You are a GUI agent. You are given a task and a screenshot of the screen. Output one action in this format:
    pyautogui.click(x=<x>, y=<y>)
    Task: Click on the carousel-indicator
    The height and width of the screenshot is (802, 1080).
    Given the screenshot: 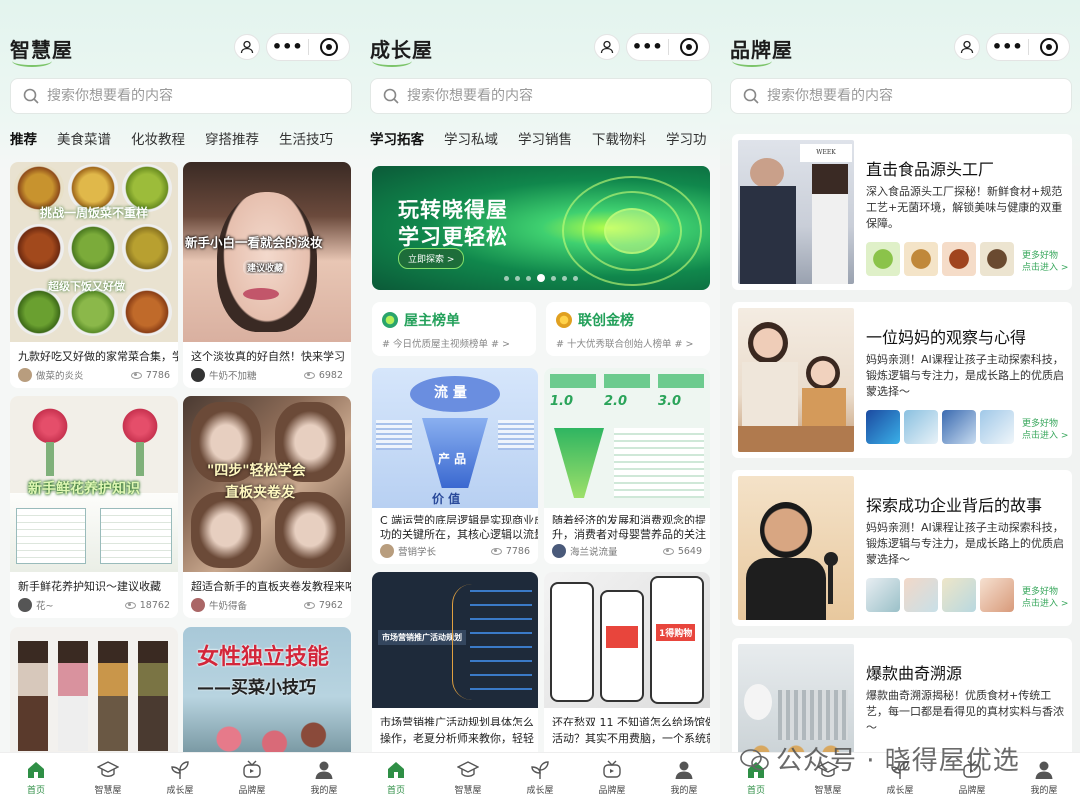 What is the action you would take?
    pyautogui.click(x=541, y=278)
    